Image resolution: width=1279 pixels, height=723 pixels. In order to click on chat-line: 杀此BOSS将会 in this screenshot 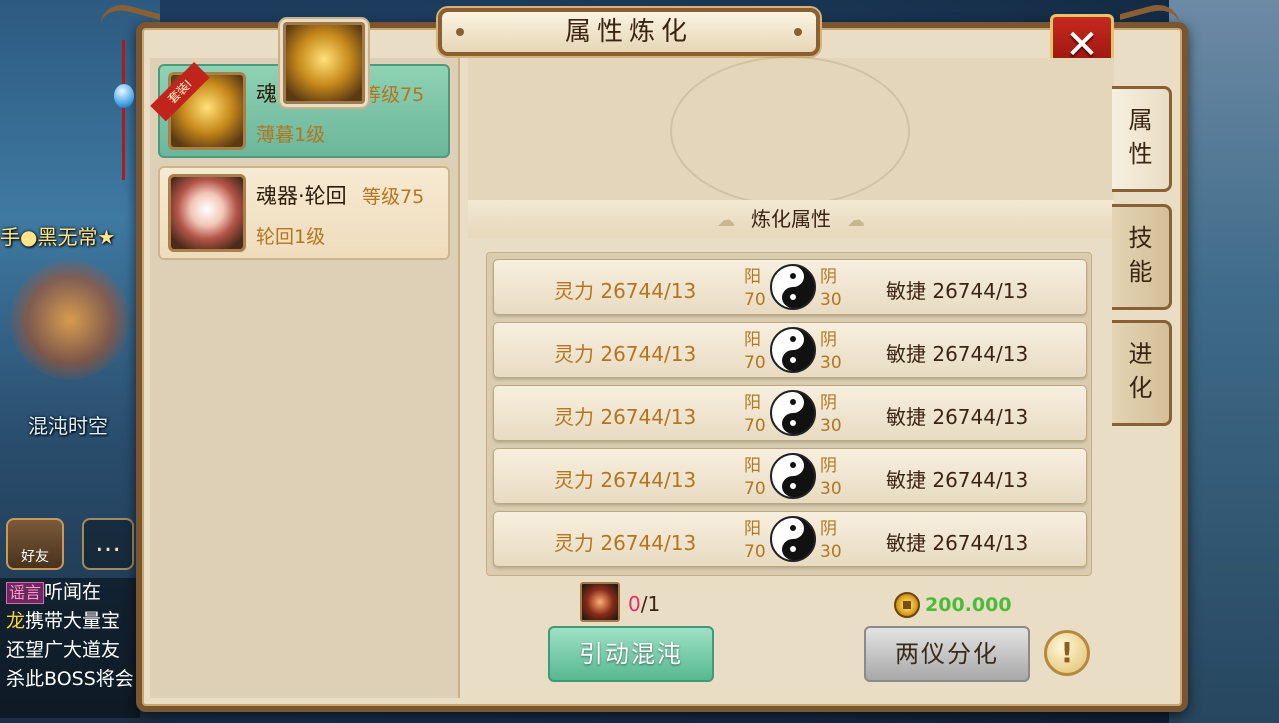, I will do `click(70, 679)`.